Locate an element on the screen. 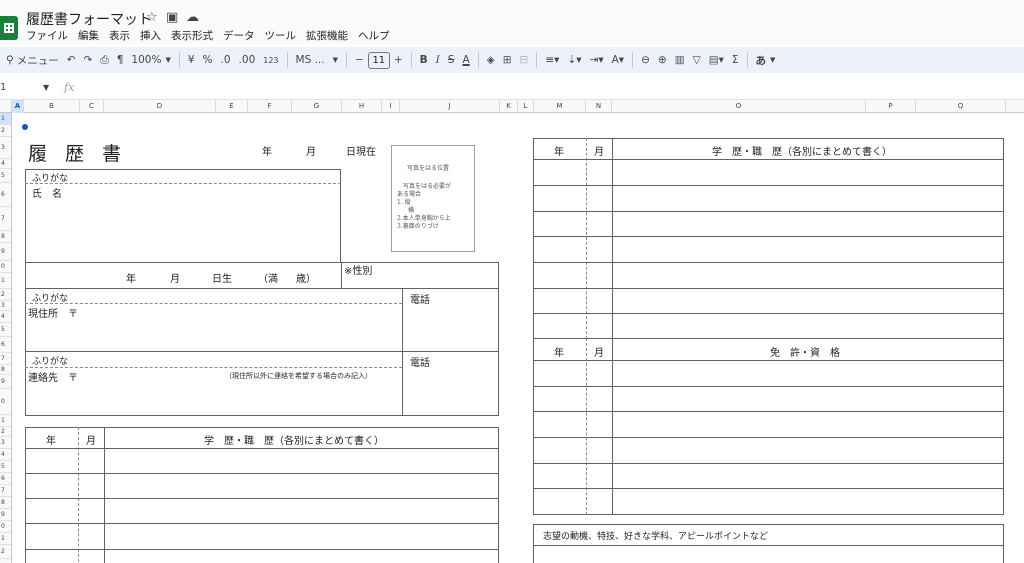 The height and width of the screenshot is (563, 1024). column-header: A is located at coordinates (18, 106).